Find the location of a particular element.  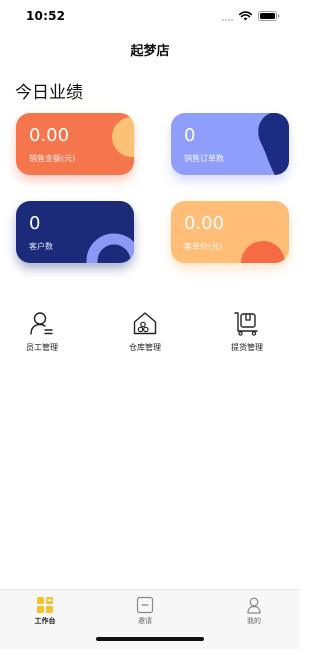

tab-profile: 我的 is located at coordinates (254, 611).